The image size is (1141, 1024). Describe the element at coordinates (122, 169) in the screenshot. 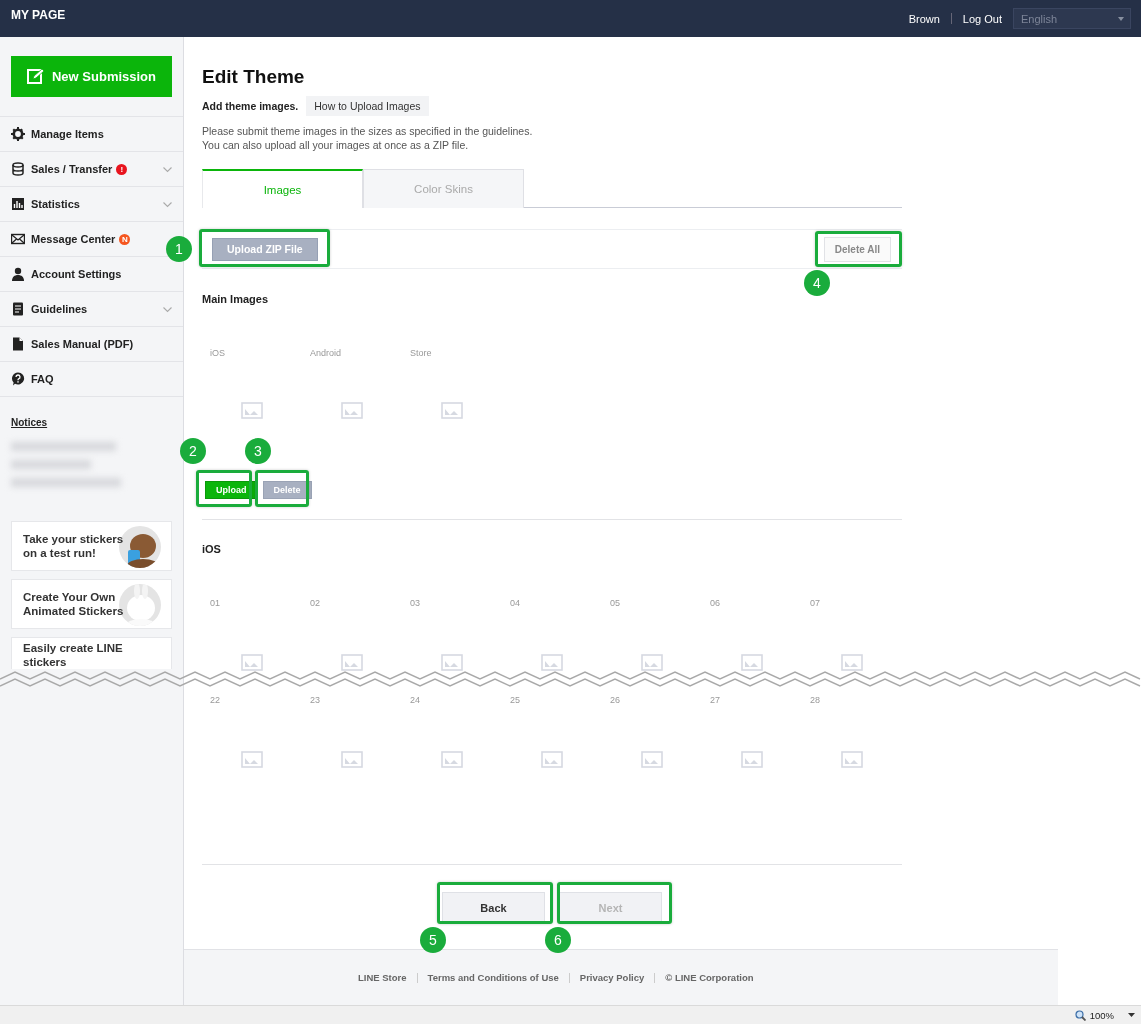

I see `notification-badge: !` at that location.